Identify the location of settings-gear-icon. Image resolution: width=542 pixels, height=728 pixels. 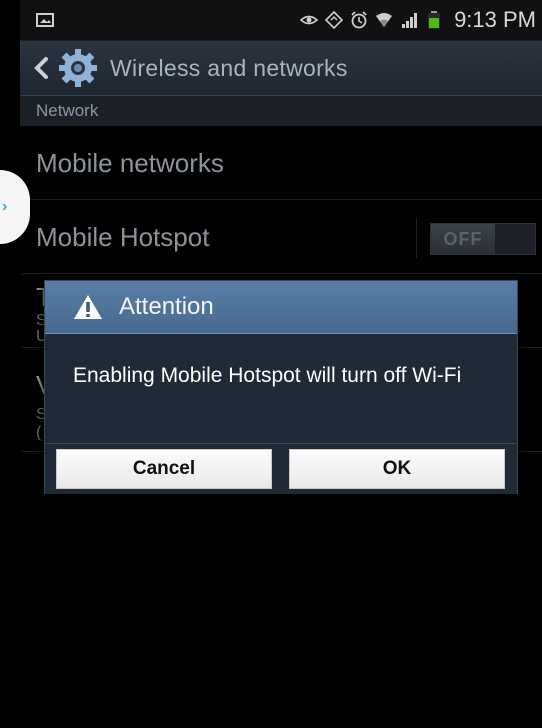
(78, 68).